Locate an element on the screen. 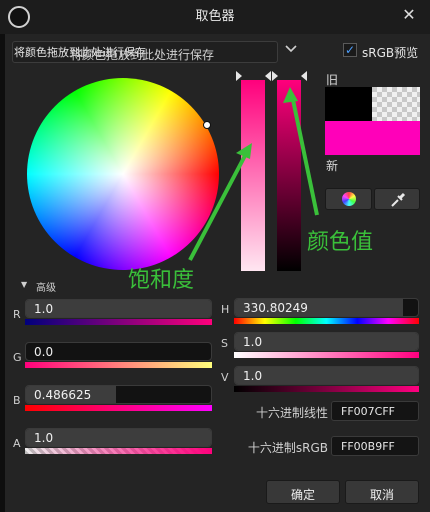  eyedropper-button is located at coordinates (397, 199).